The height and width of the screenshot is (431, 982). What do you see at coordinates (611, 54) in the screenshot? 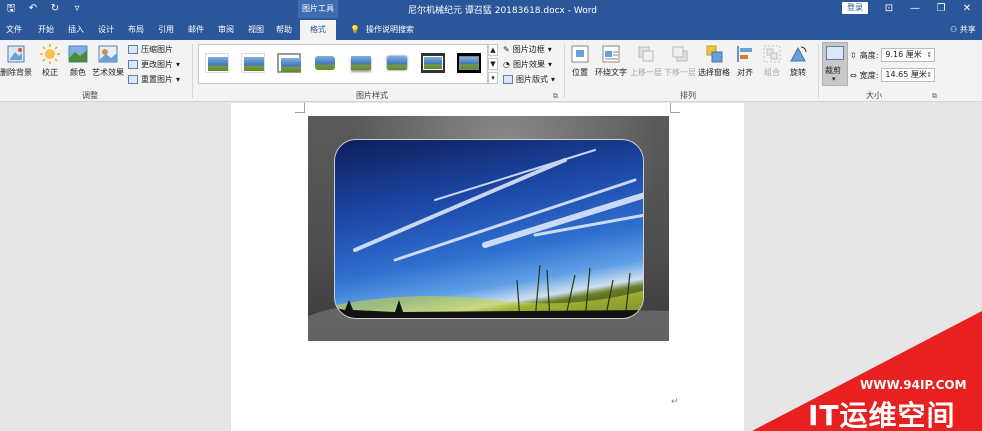
I see `wrap-text-icon` at bounding box center [611, 54].